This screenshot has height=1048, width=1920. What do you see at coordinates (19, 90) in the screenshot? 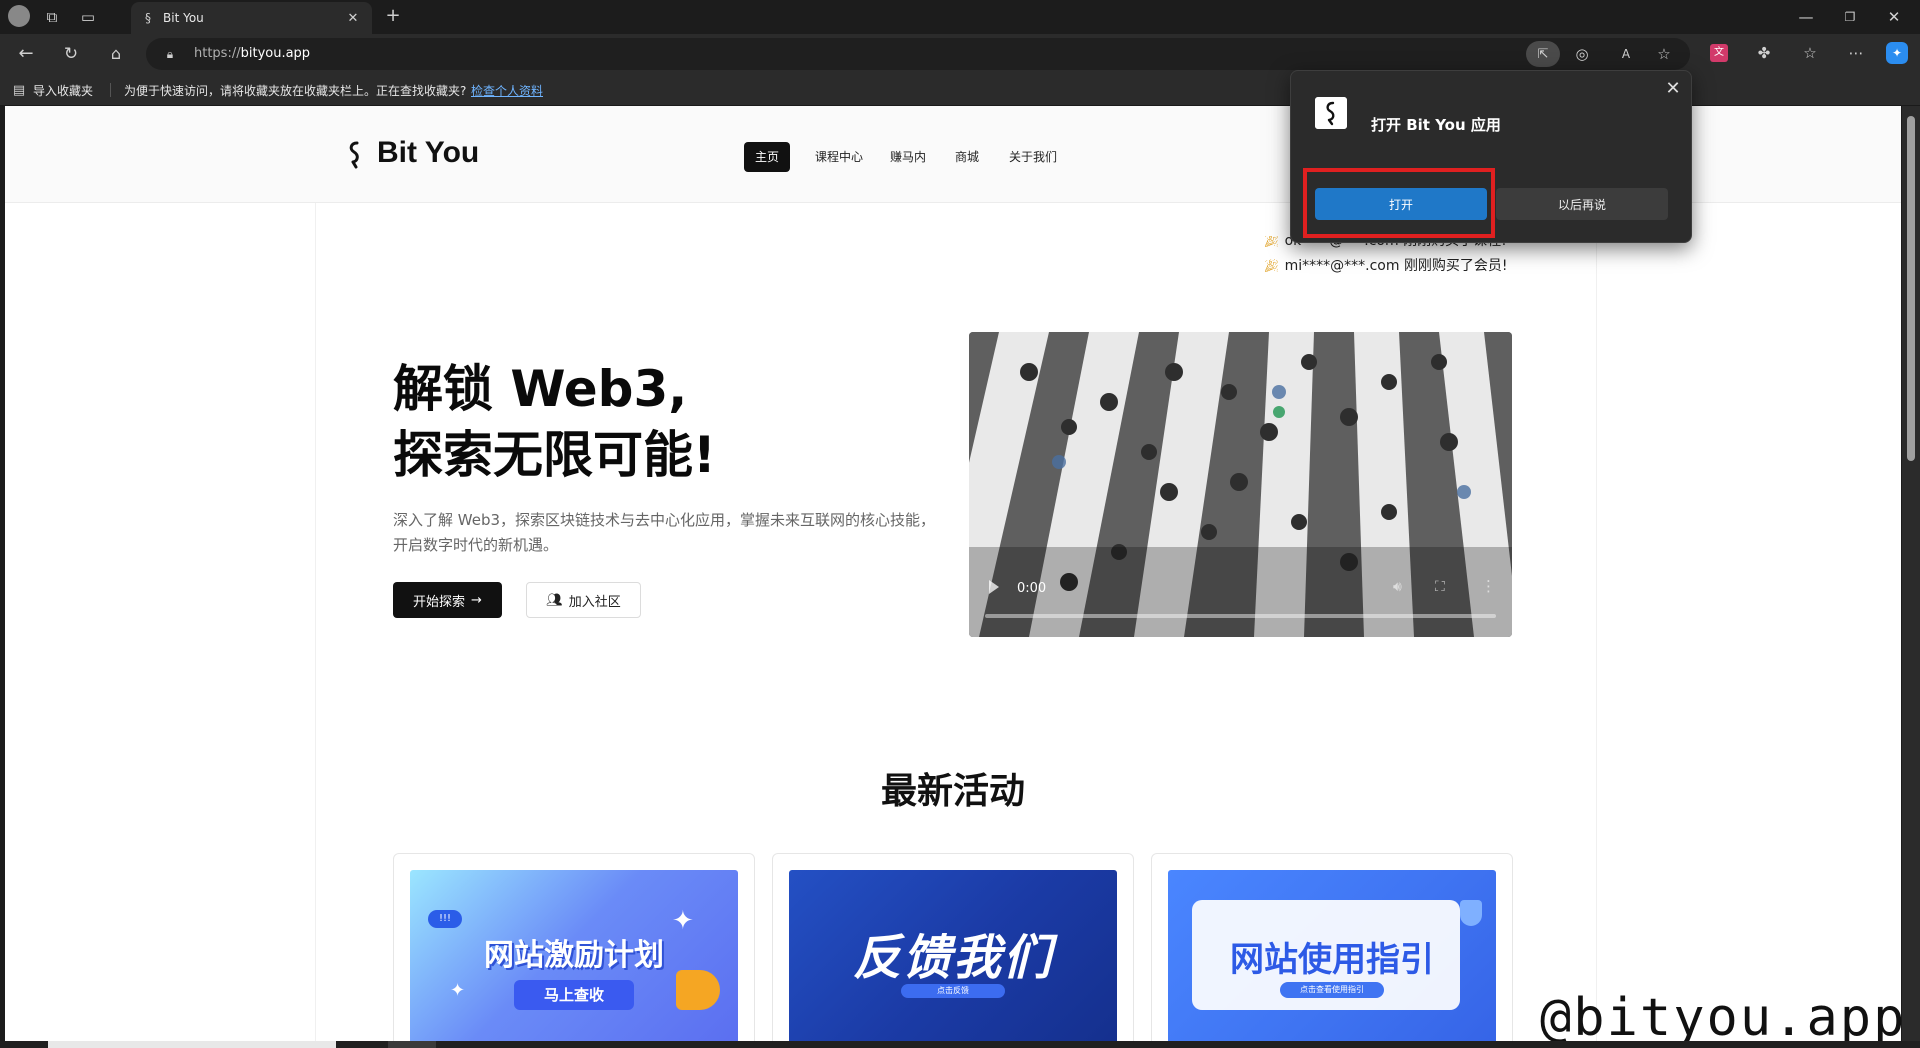
I see `import-favorites-icon: ▤` at bounding box center [19, 90].